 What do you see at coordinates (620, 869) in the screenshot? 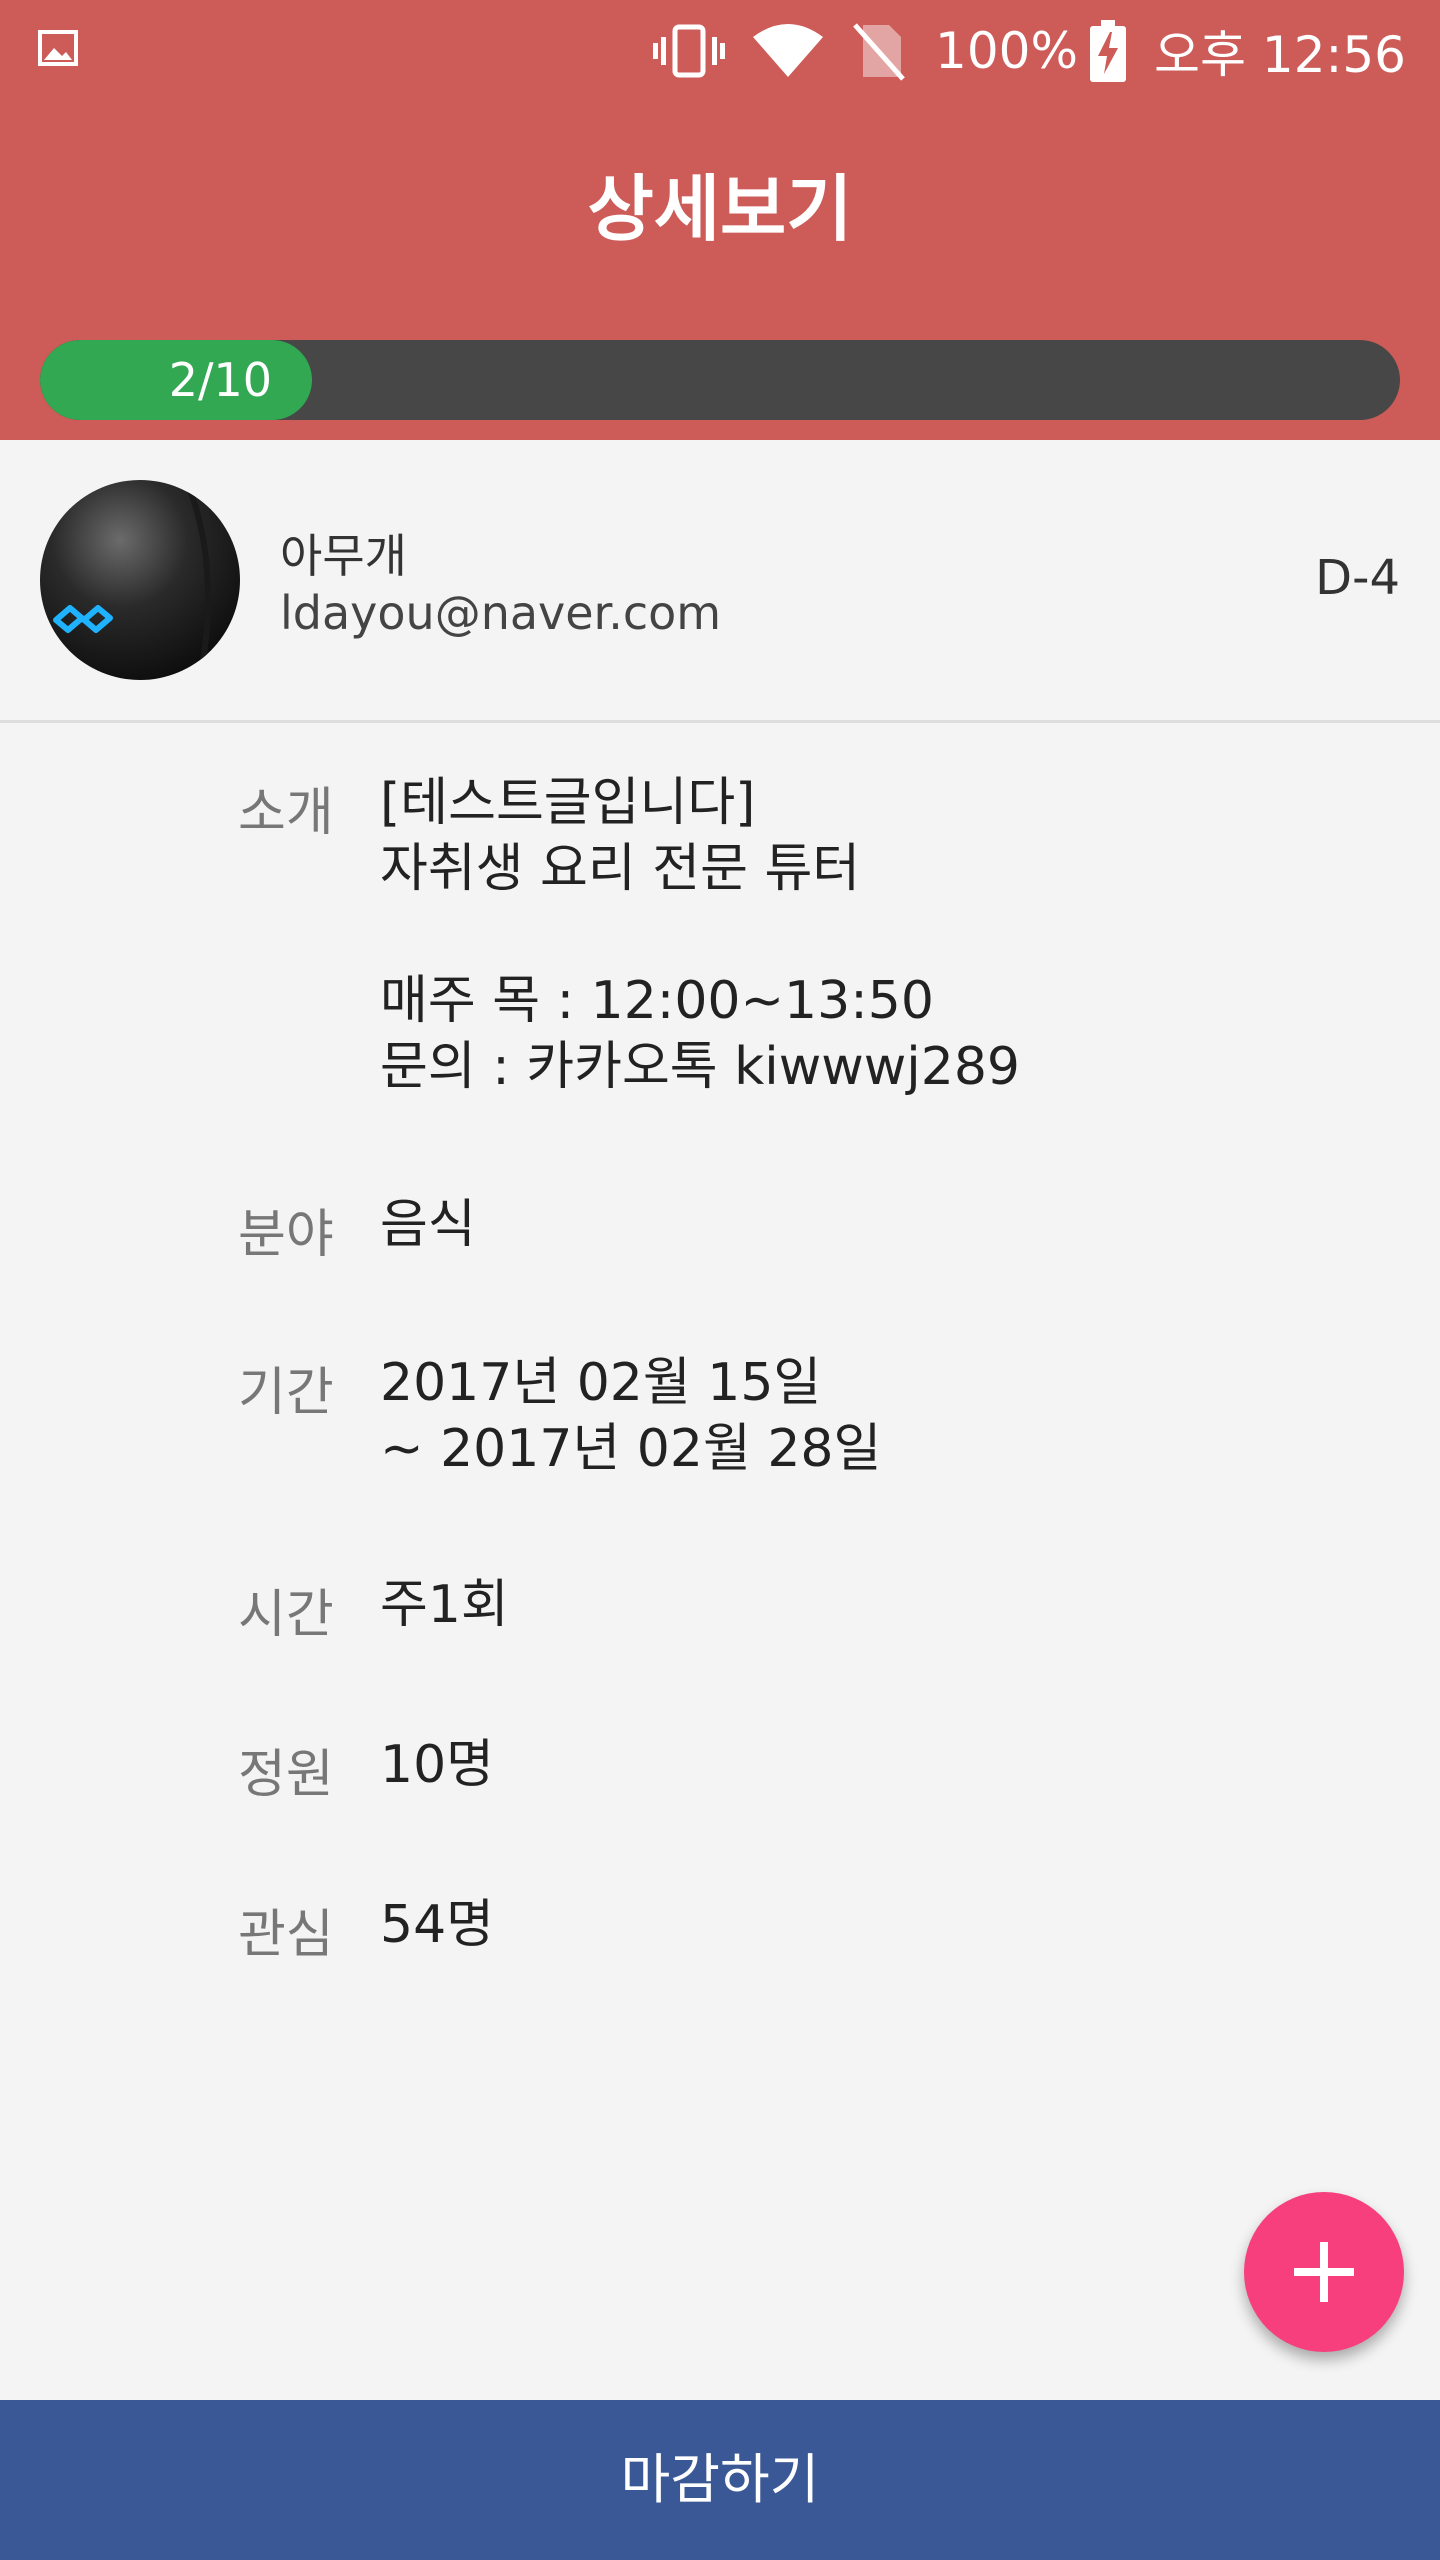
I see `intro-line: 자취생 요리 전문 튜터` at bounding box center [620, 869].